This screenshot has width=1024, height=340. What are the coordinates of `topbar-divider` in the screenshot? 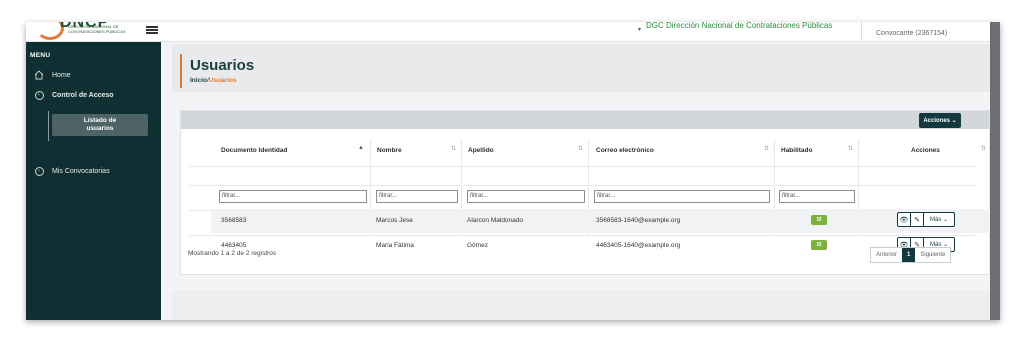 It's located at (861, 31).